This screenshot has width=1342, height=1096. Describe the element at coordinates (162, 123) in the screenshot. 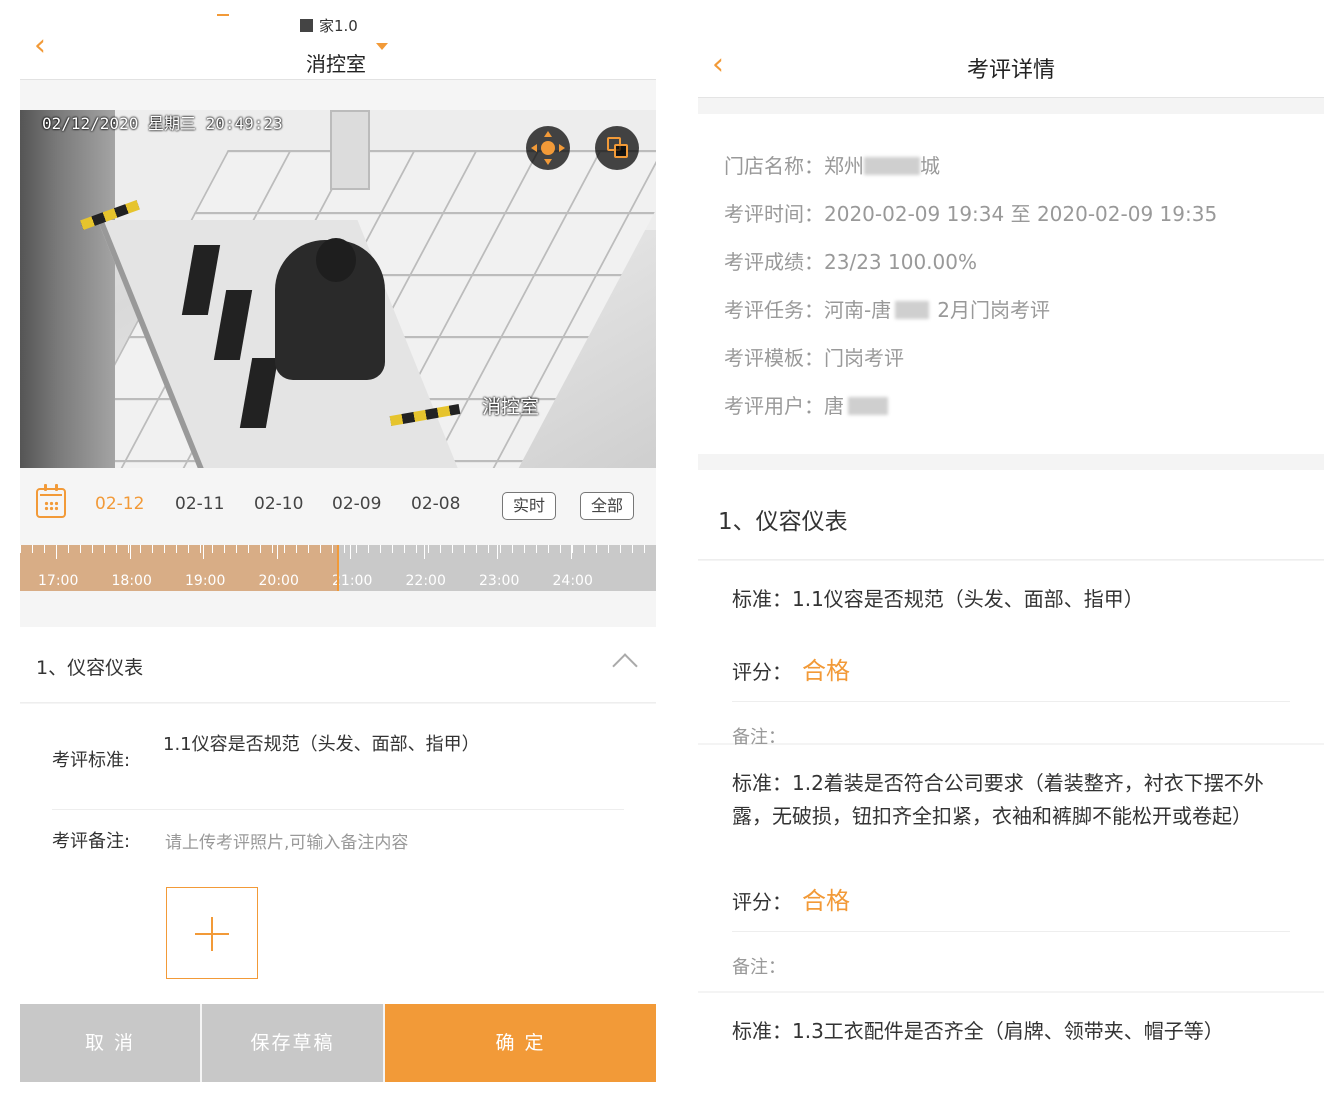

I see `video-timestamp: 02/12/2020 星期三 20:49:23` at that location.